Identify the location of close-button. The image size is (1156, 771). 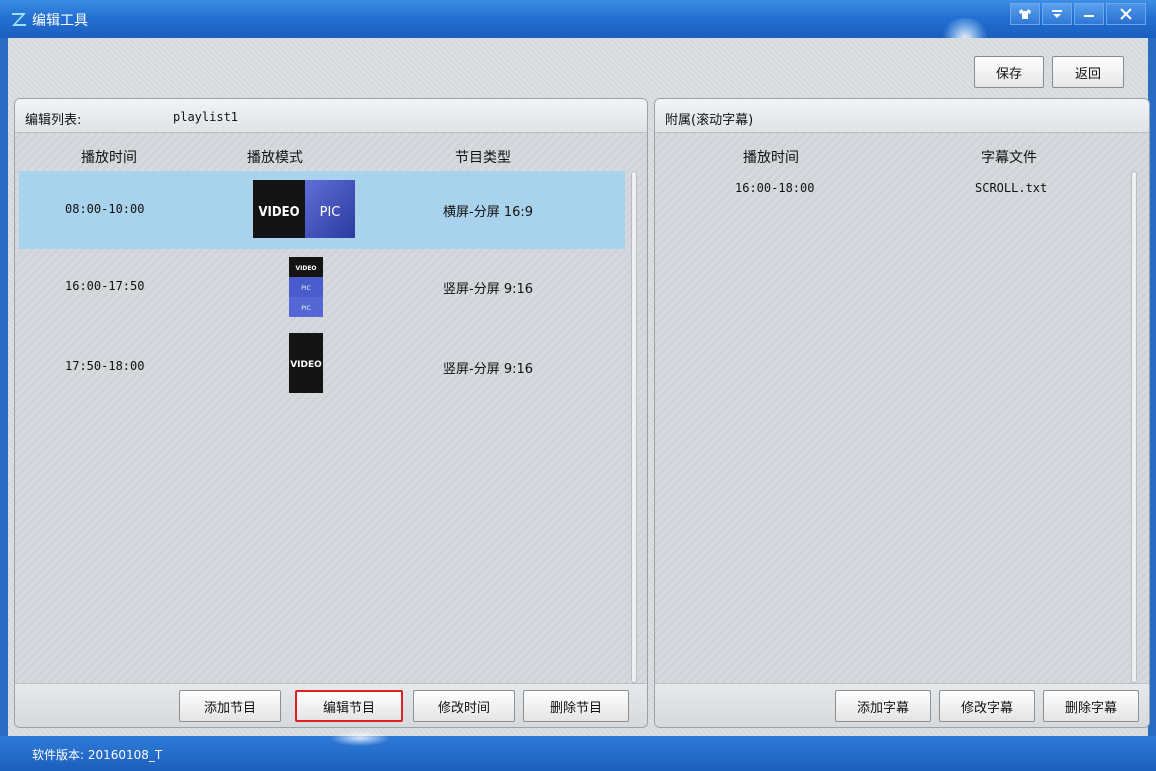
(1126, 14).